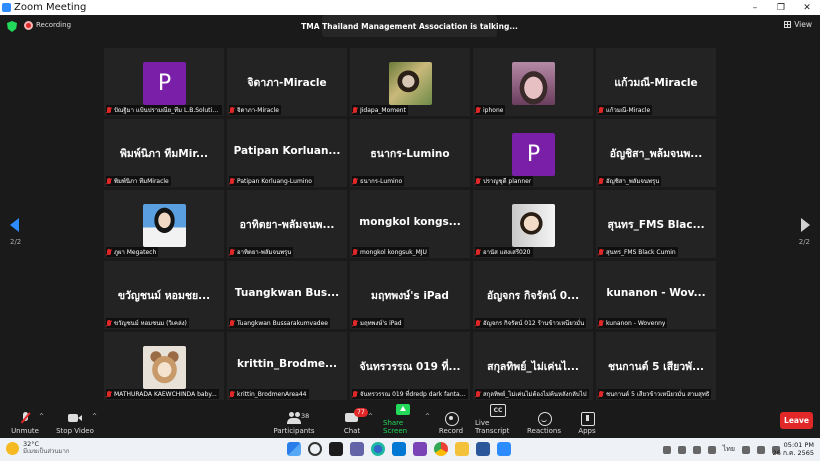 The image size is (820, 461). I want to click on previous-page-arrow-icon, so click(14, 225).